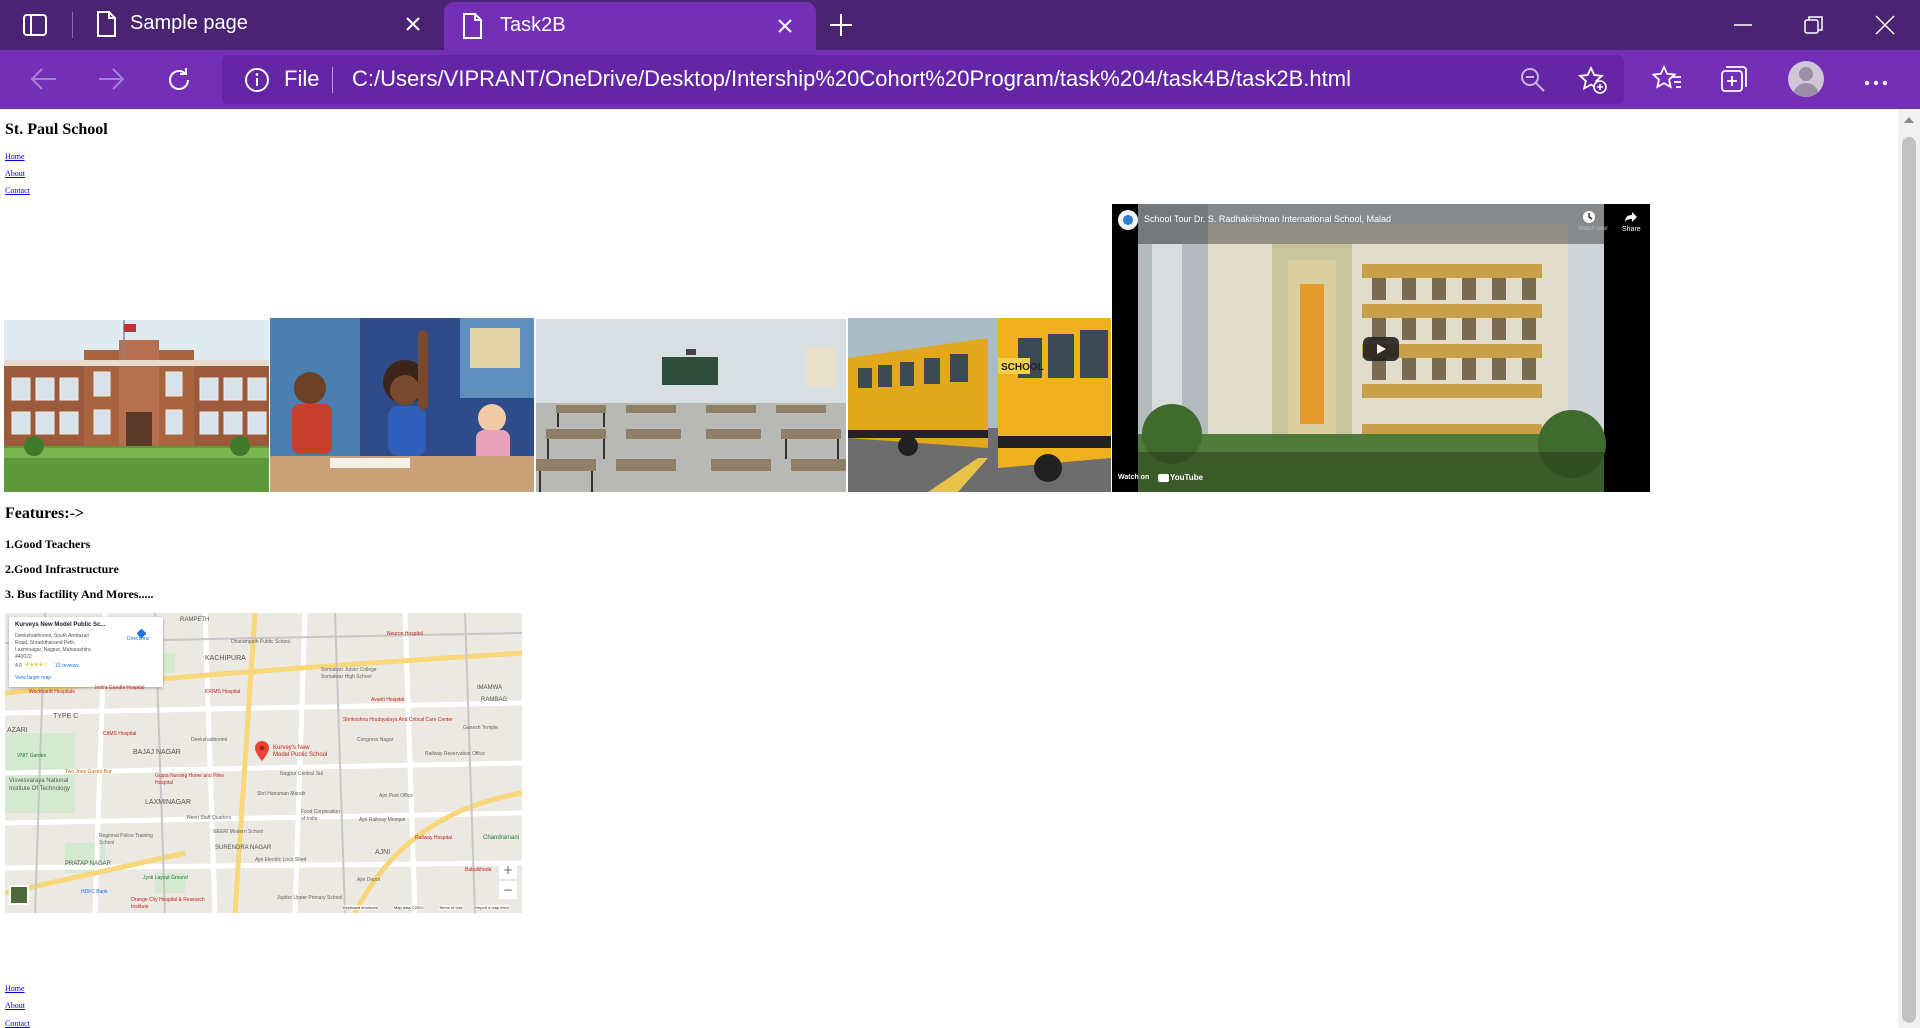 The width and height of the screenshot is (1920, 1028). I want to click on map-label: HDFC Bank, so click(94, 892).